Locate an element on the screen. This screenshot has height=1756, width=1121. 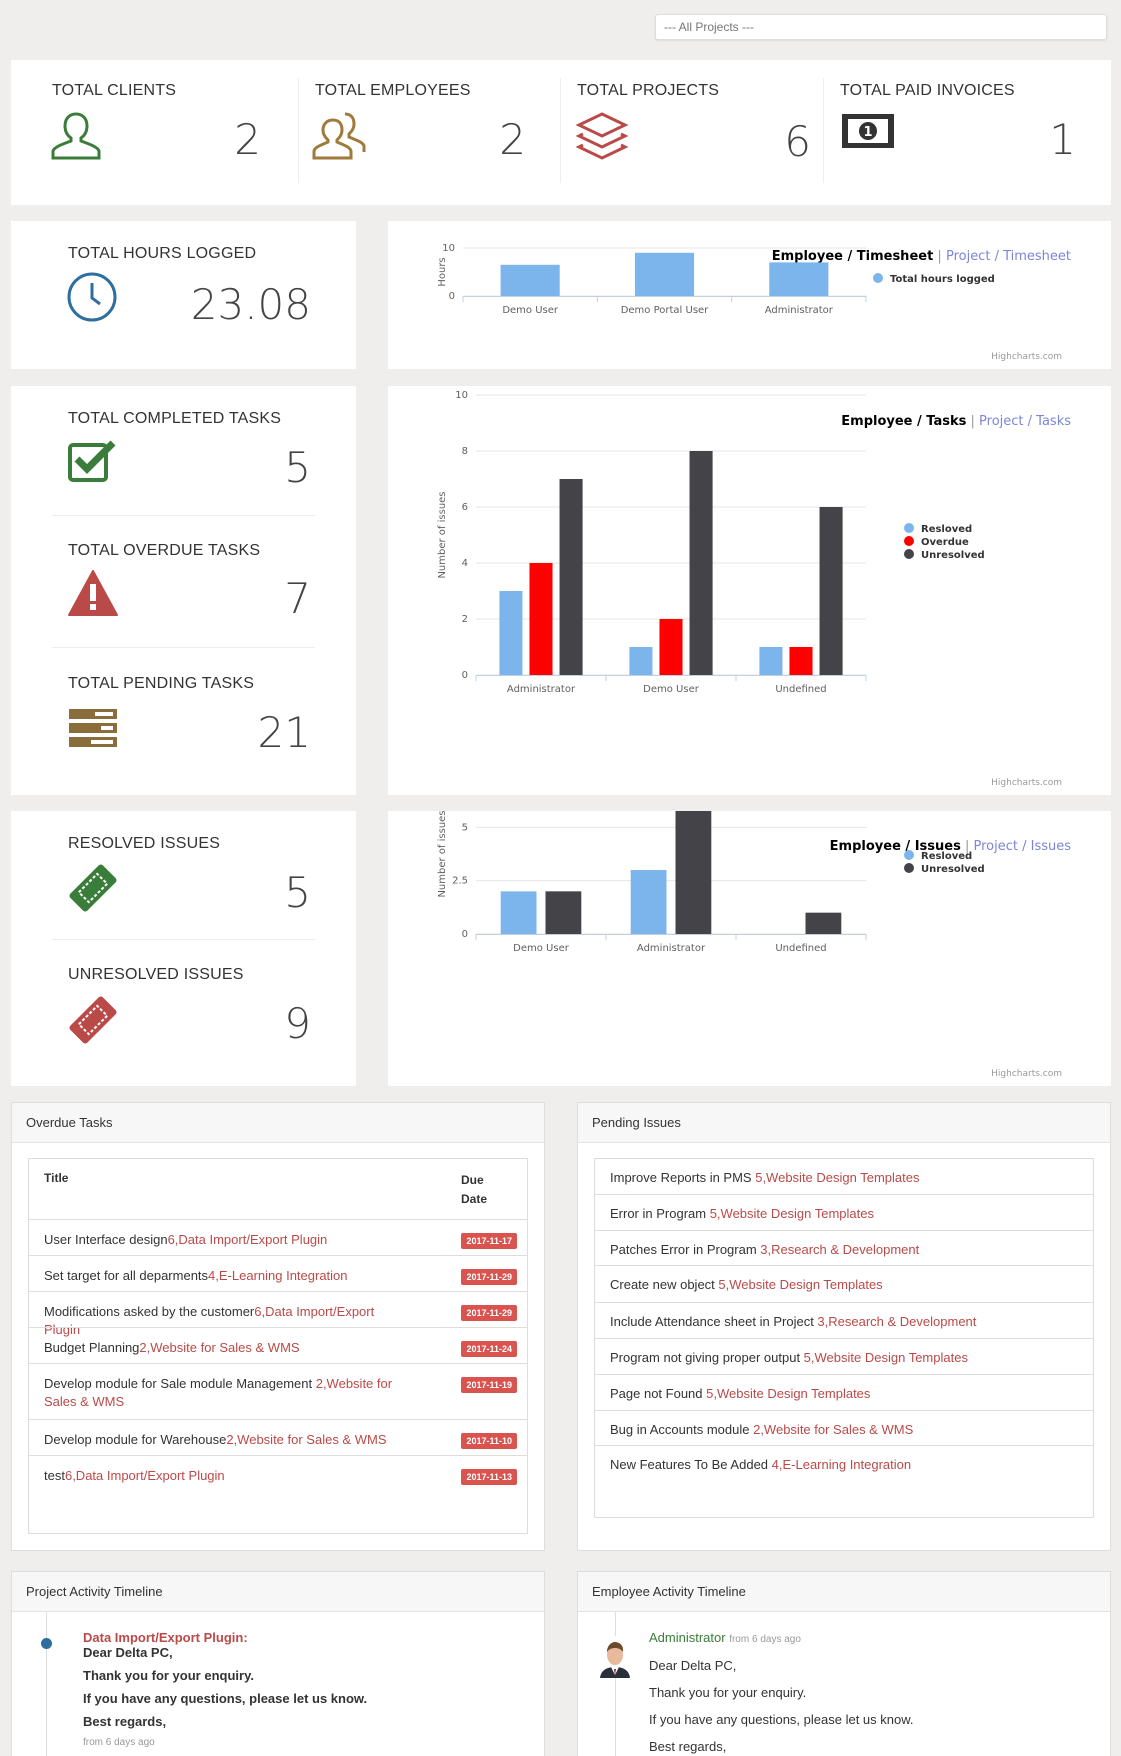
issue-name: Create new object is located at coordinates (664, 1284).